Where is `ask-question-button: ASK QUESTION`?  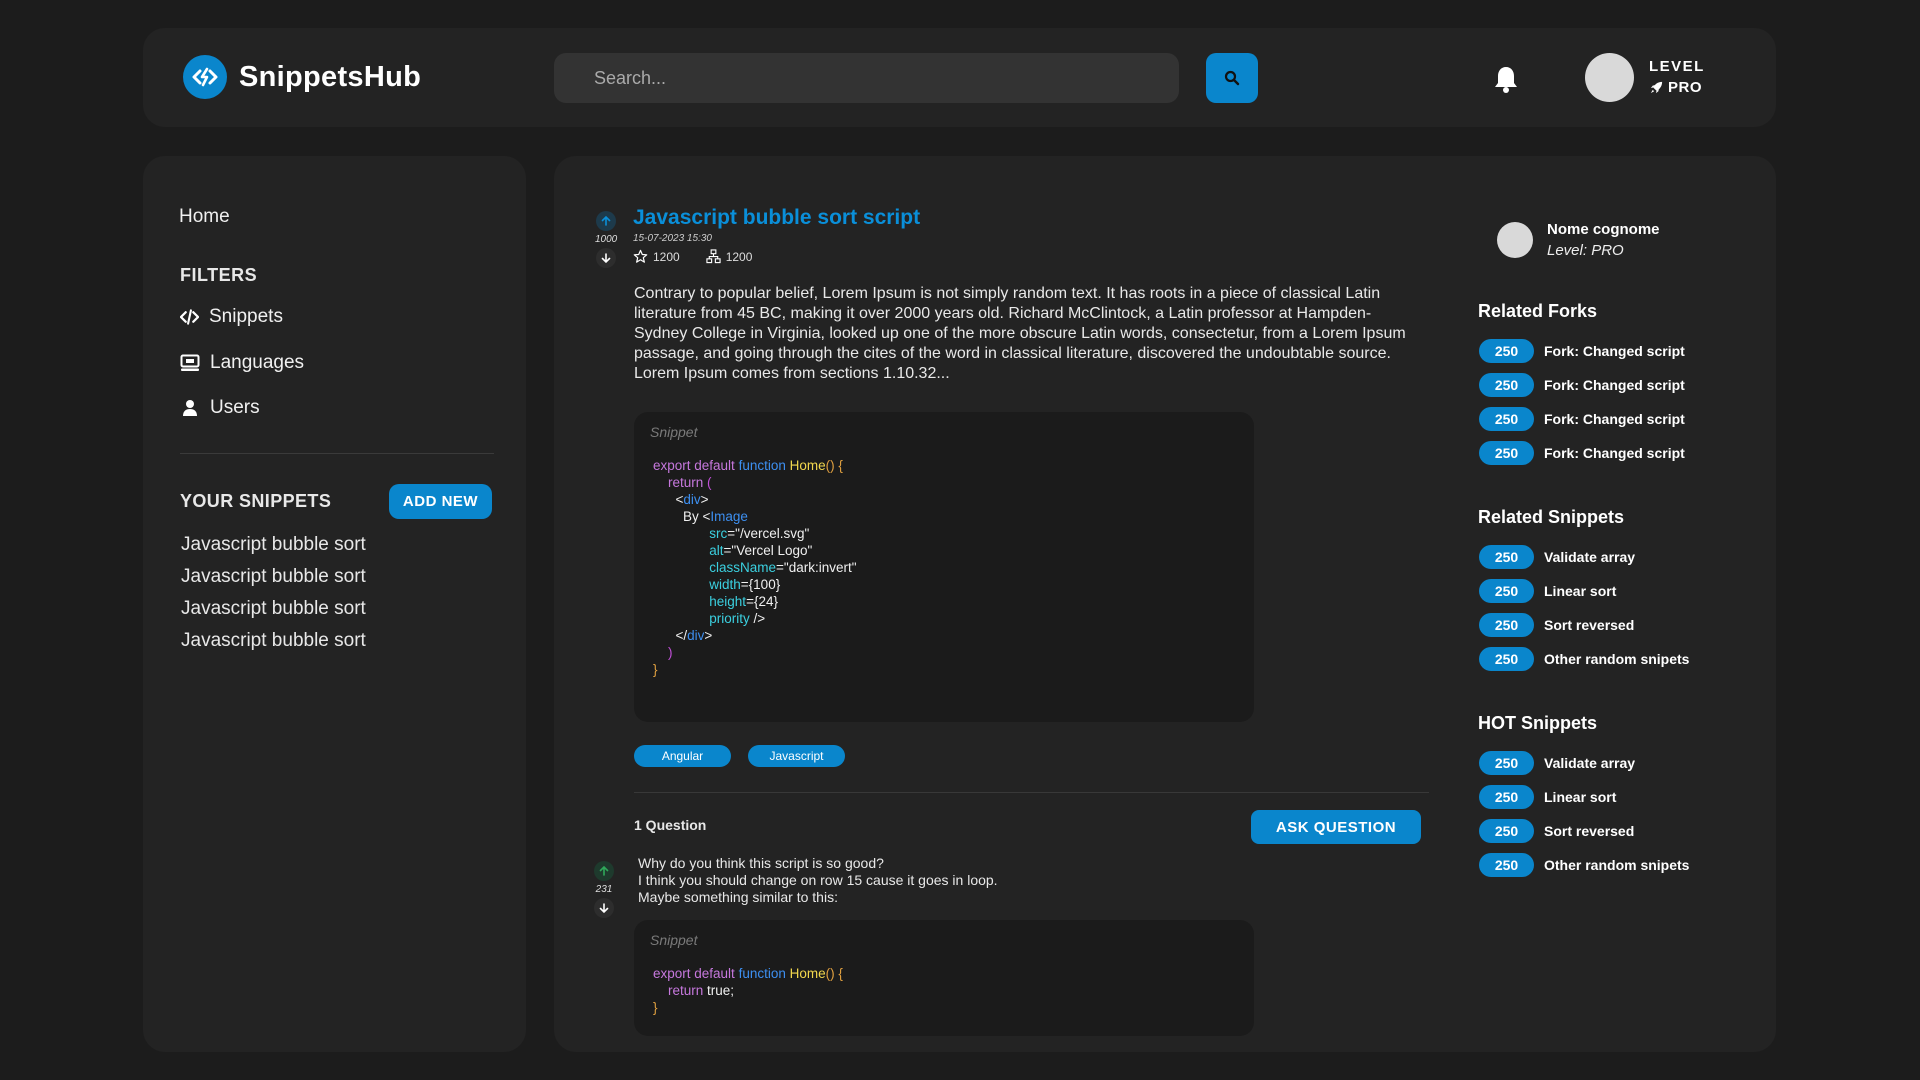
ask-question-button: ASK QUESTION is located at coordinates (1336, 827).